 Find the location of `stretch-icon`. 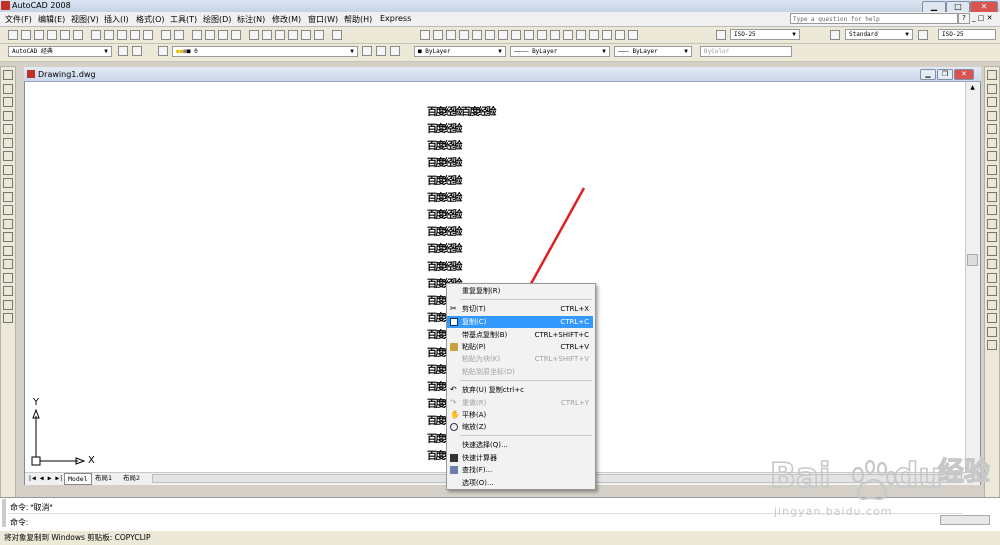

stretch-icon is located at coordinates (992, 183).